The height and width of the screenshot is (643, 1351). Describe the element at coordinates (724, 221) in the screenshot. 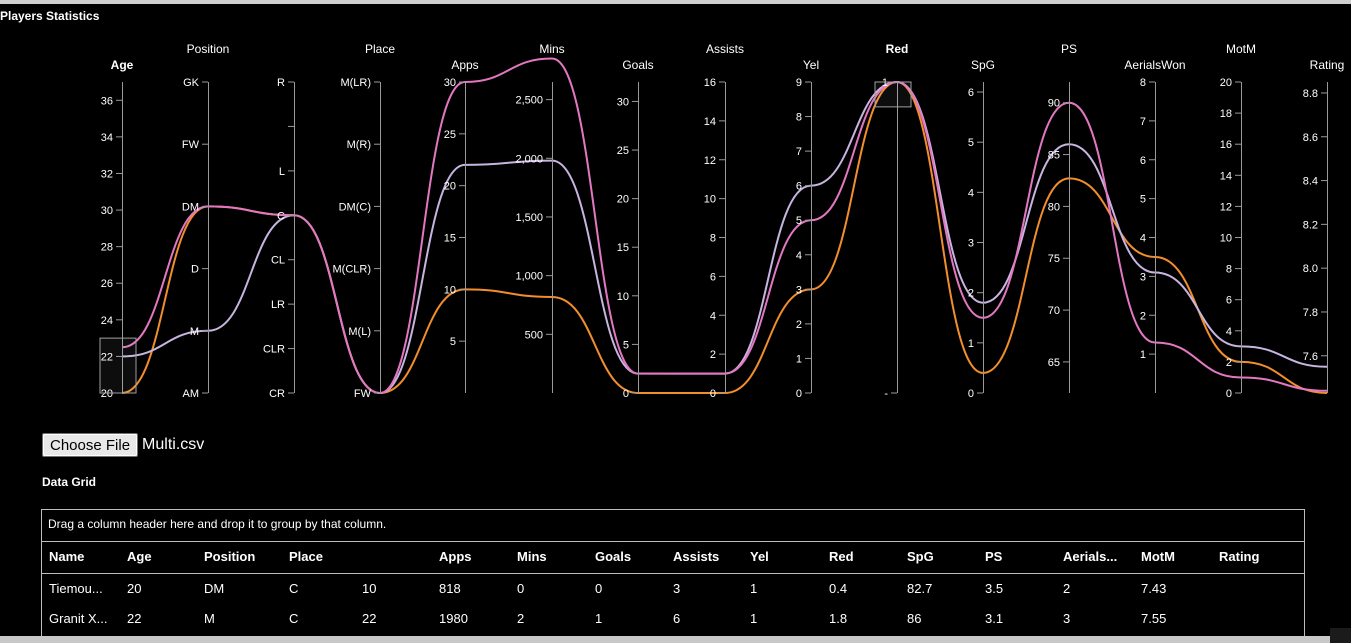

I see `axis-assists: Assists 0 2 4 6 8 10 12 14 16` at that location.